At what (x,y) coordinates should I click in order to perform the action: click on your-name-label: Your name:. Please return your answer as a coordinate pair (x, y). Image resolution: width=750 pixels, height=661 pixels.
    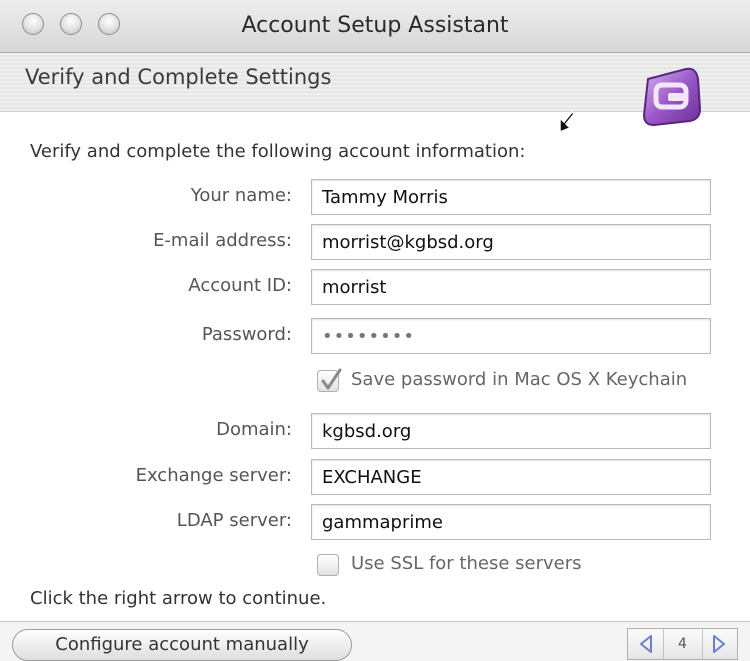
    Looking at the image, I should click on (241, 195).